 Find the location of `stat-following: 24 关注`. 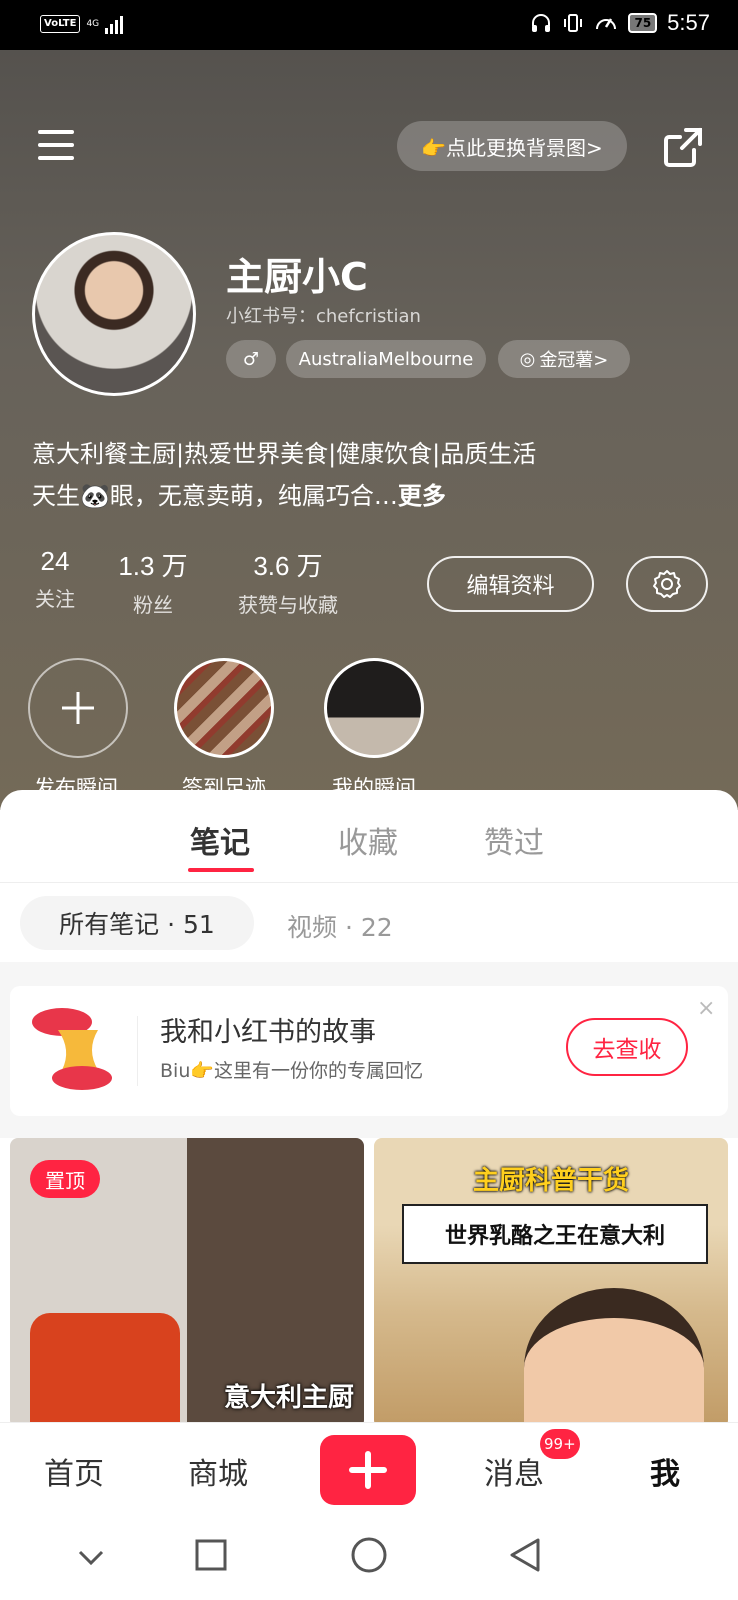

stat-following: 24 关注 is located at coordinates (55, 579).